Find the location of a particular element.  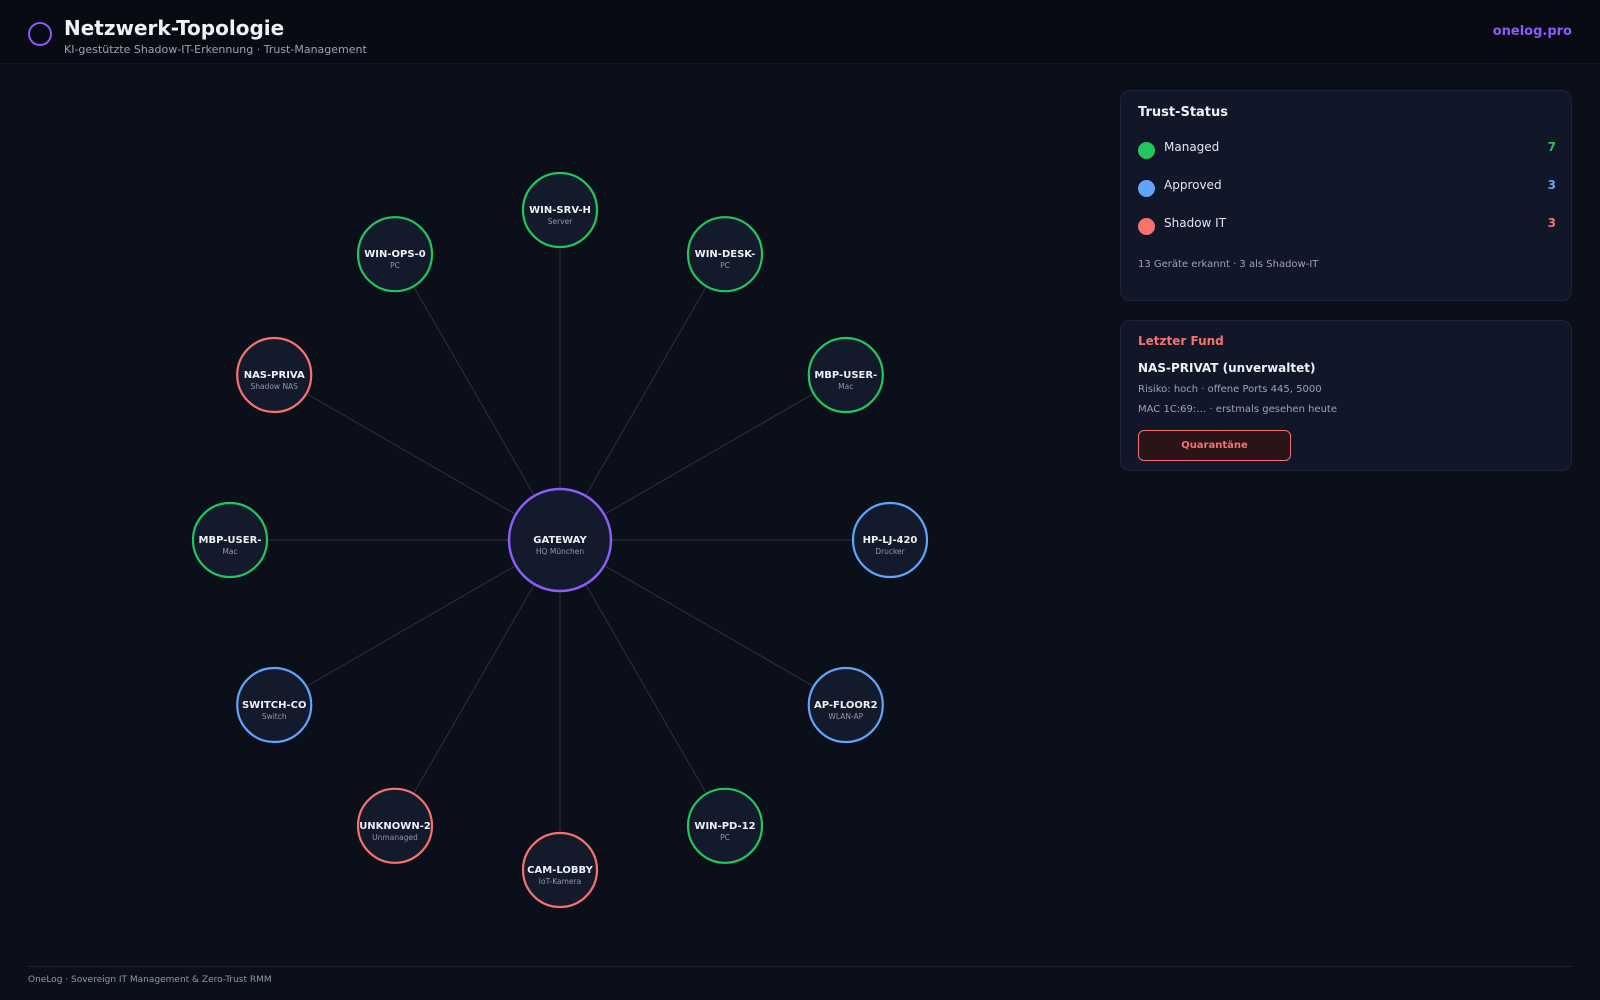

node-name: CAM-LOBBY is located at coordinates (560, 870).